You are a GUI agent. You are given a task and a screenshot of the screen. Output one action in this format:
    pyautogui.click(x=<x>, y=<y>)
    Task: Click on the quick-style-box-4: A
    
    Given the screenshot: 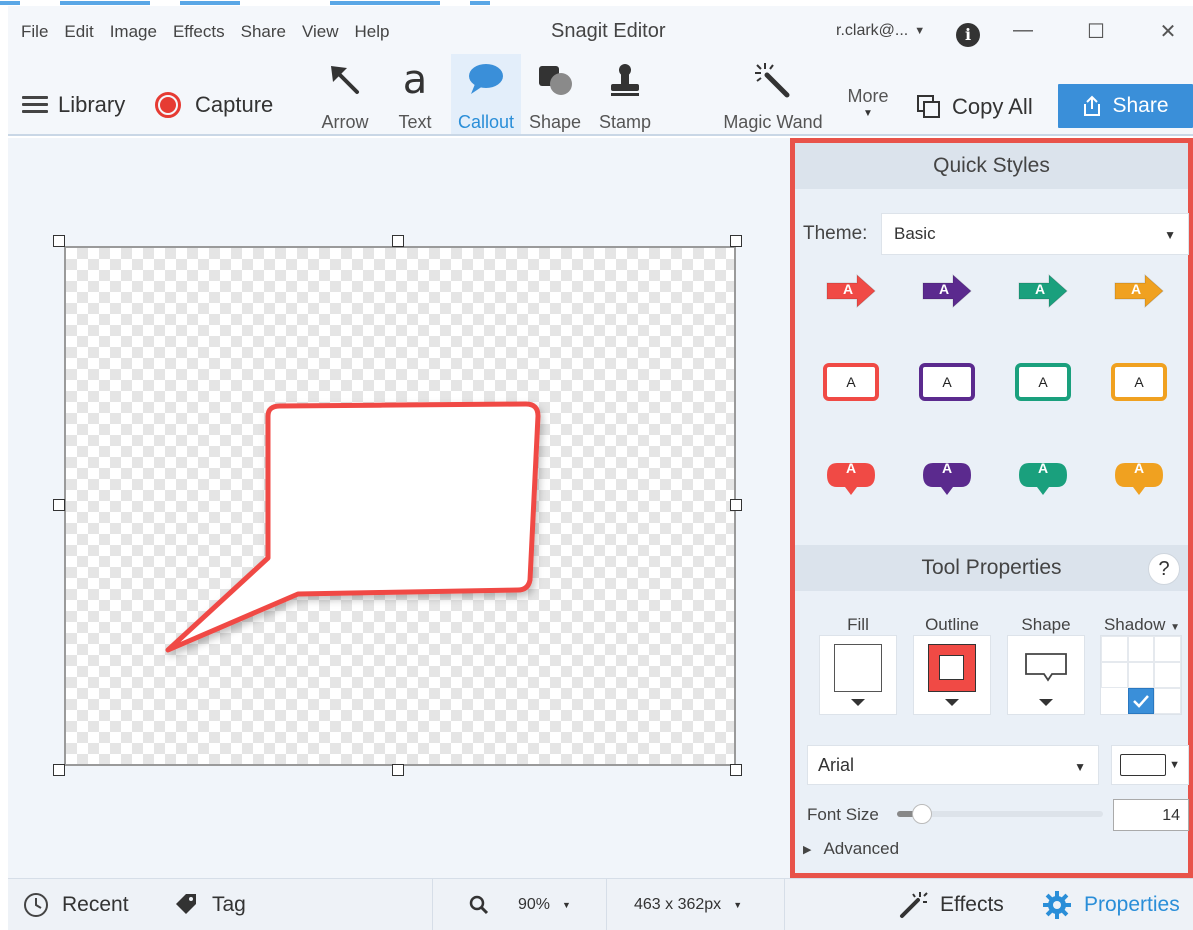 What is the action you would take?
    pyautogui.click(x=1139, y=383)
    